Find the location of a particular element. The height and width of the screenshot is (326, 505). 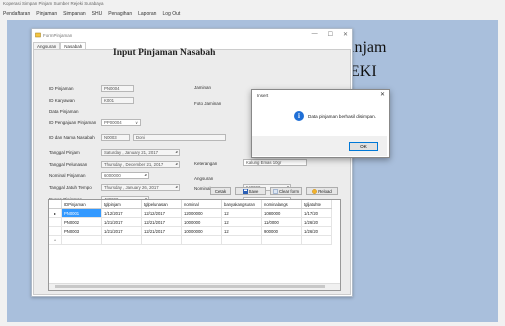

id-nasabah-field: N0003 is located at coordinates (115, 137).